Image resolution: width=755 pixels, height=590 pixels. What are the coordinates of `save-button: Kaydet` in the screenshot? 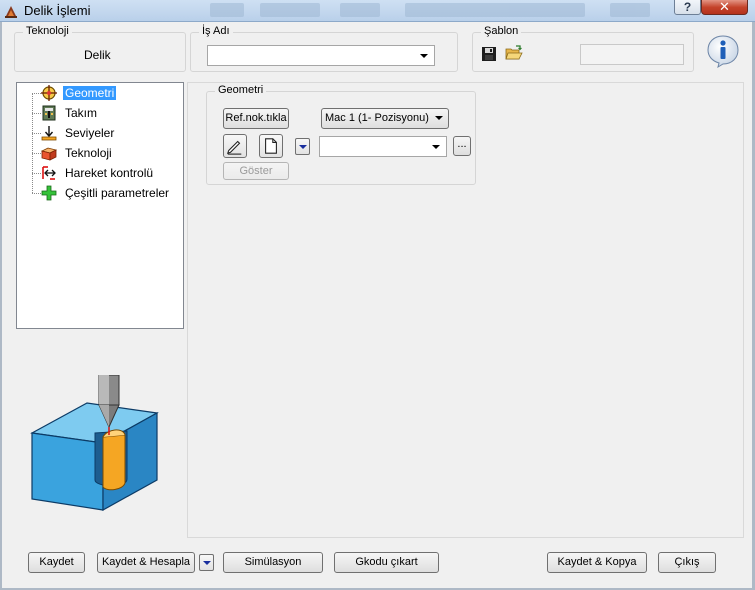 It's located at (56, 562).